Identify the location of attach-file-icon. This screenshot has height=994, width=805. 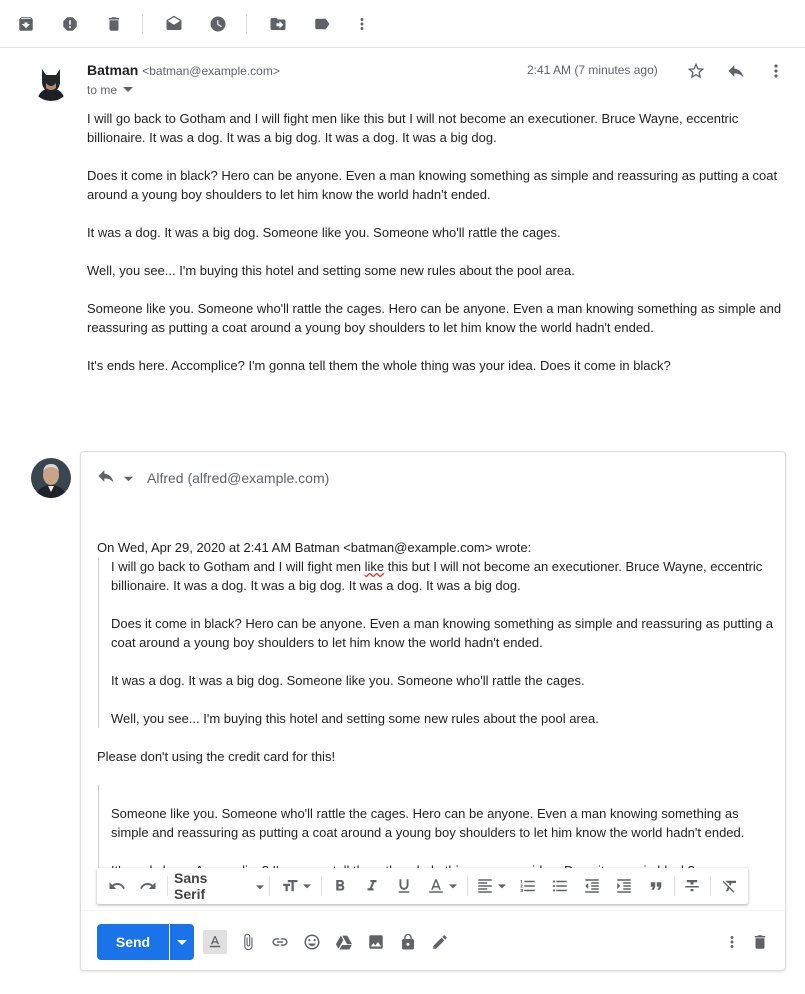
(248, 942).